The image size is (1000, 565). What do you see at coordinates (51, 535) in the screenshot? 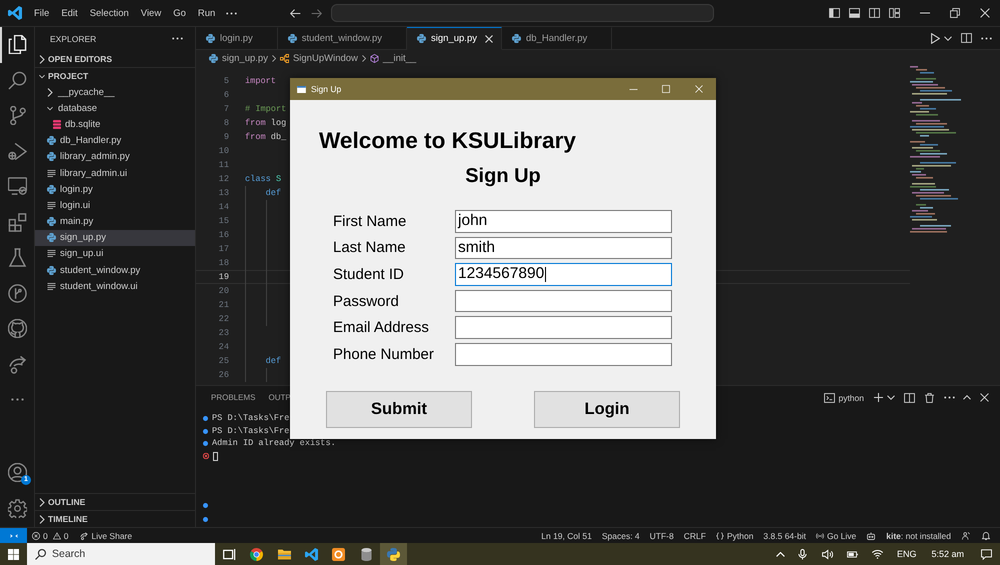
I see `problems-button: 0 0` at bounding box center [51, 535].